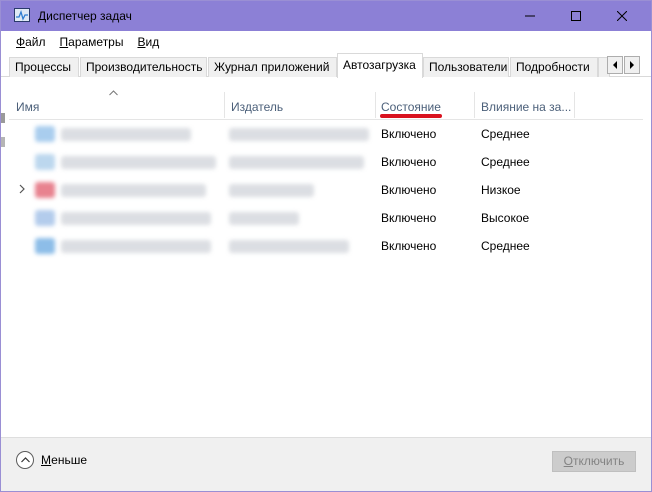  Describe the element at coordinates (380, 65) in the screenshot. I see `tab-startup: Автозагрузка` at that location.